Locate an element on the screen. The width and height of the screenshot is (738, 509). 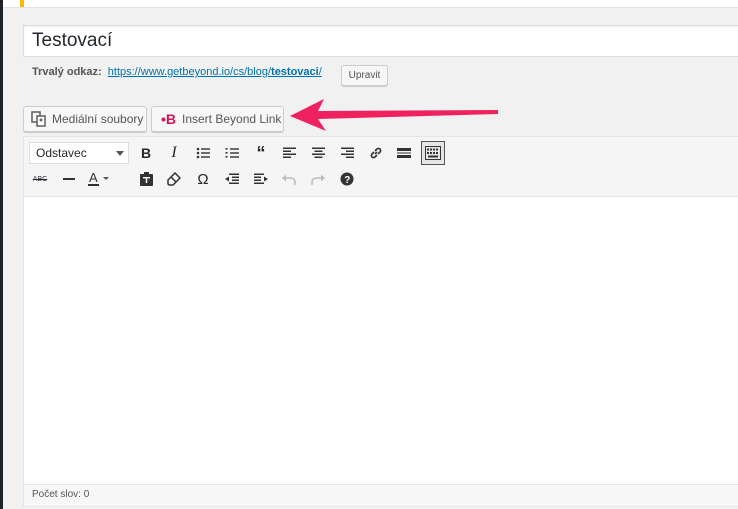
format-select: Odstavec is located at coordinates (79, 153).